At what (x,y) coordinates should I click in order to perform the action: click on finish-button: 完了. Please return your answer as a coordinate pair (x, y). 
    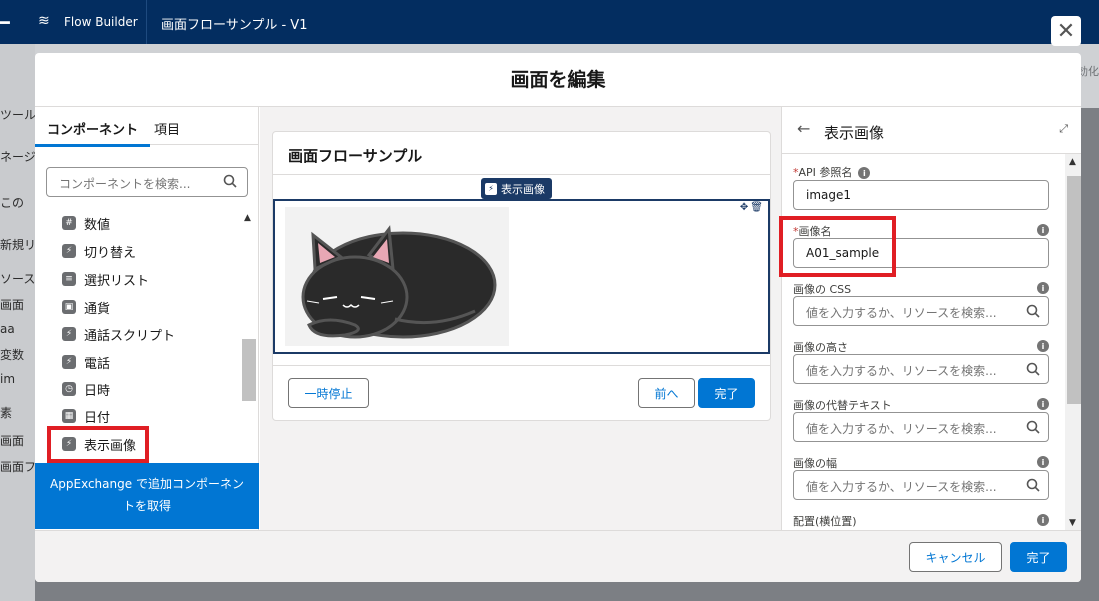
    Looking at the image, I should click on (726, 393).